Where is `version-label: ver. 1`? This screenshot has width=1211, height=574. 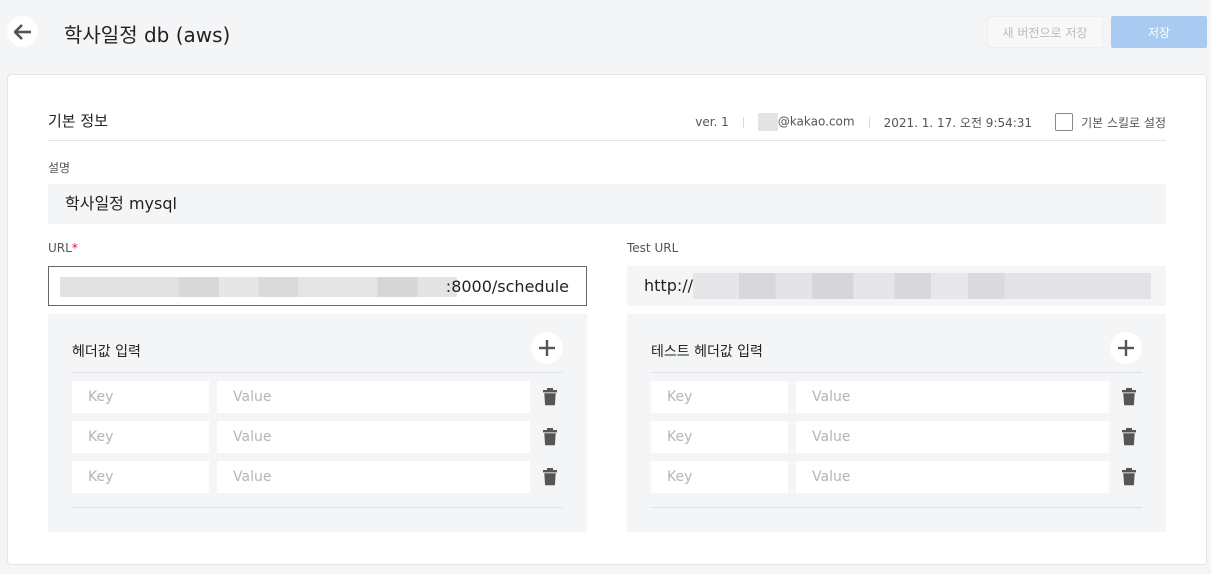
version-label: ver. 1 is located at coordinates (712, 122).